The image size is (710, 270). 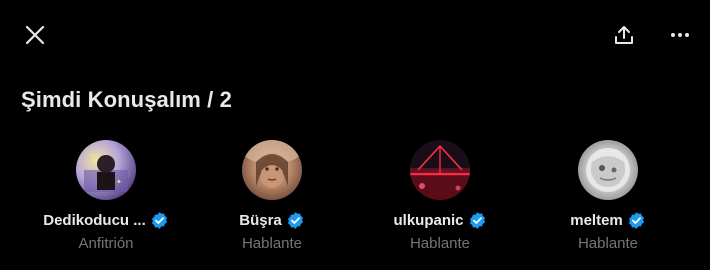 I want to click on participant-item: ✦ ✦ Dedikoducu ... Anfitrión, so click(x=106, y=195).